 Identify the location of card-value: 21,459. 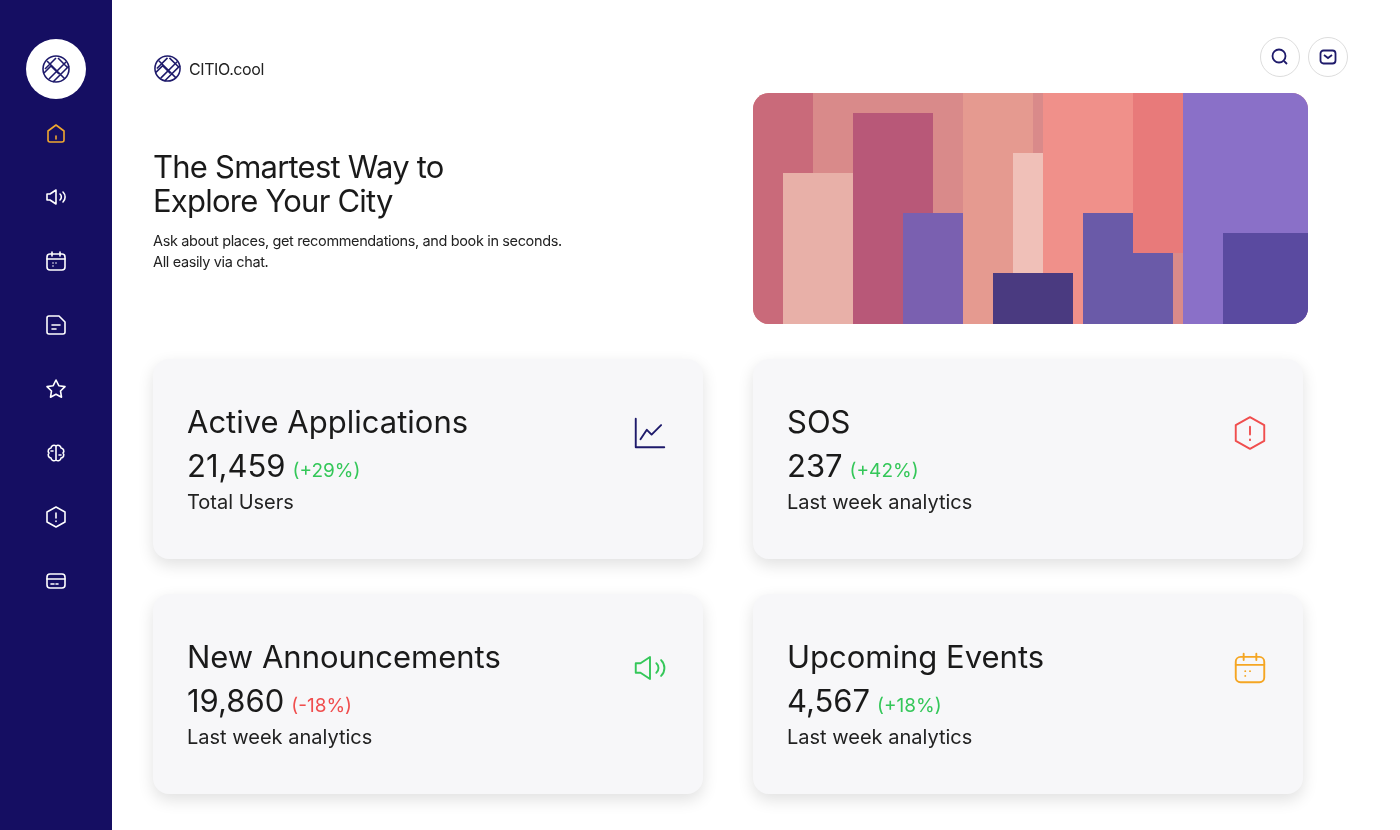
(236, 466).